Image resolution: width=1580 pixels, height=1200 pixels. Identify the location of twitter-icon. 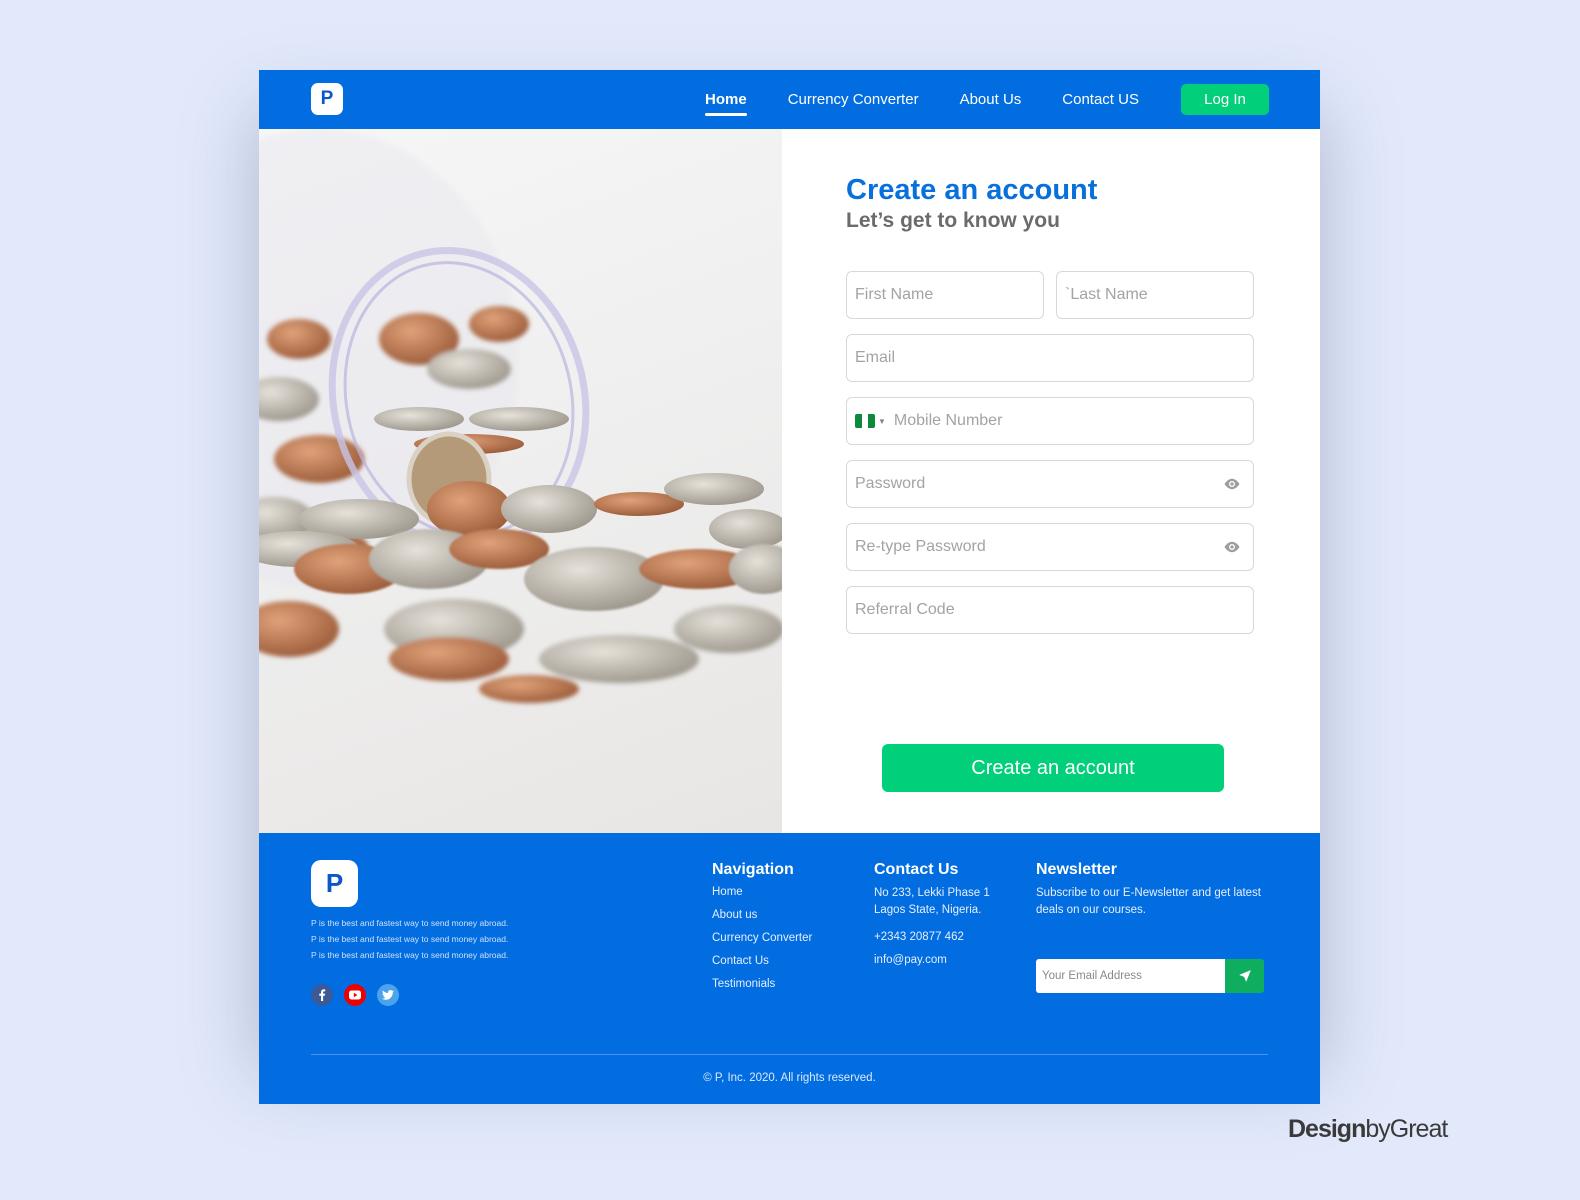
(388, 995).